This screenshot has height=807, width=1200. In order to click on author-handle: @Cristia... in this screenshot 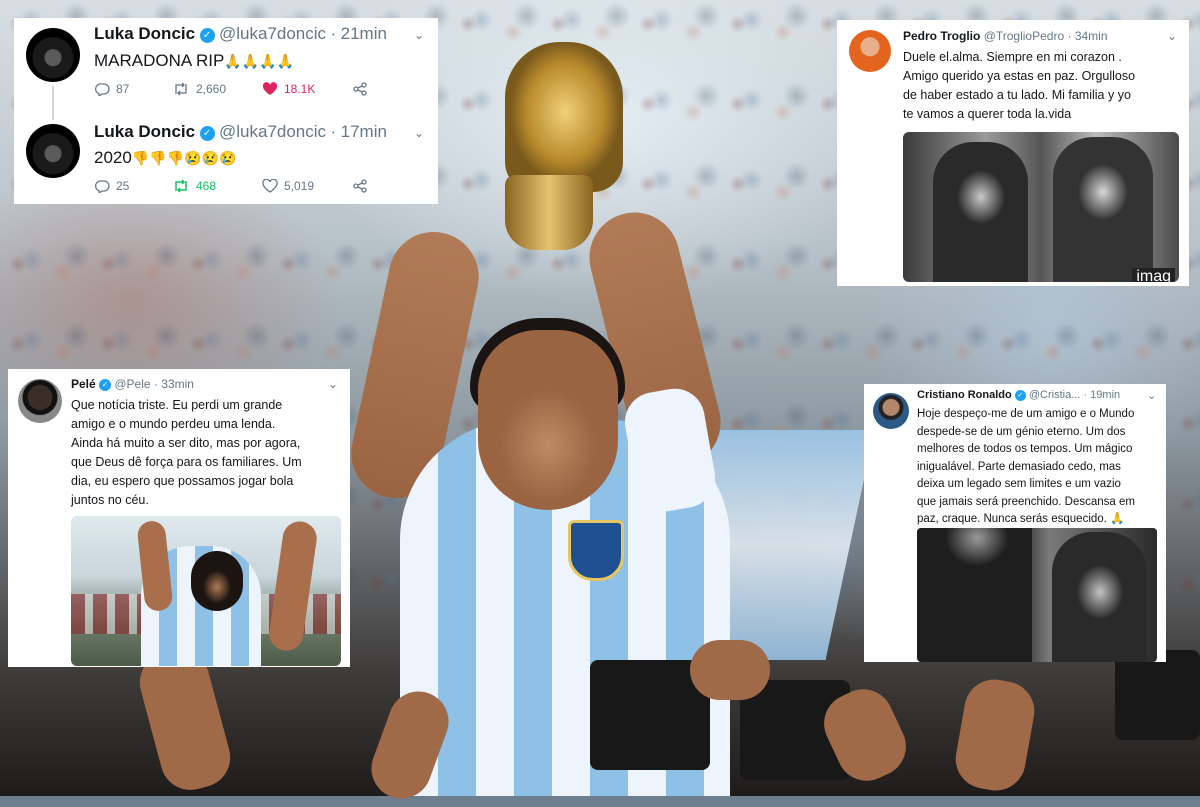, I will do `click(1055, 395)`.